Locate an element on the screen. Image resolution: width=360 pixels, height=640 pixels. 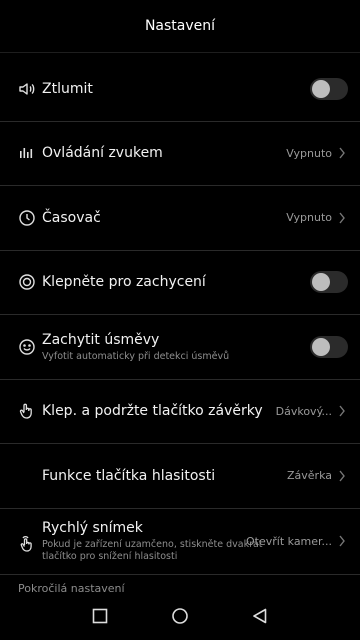
hand-press-icon is located at coordinates (27, 411).